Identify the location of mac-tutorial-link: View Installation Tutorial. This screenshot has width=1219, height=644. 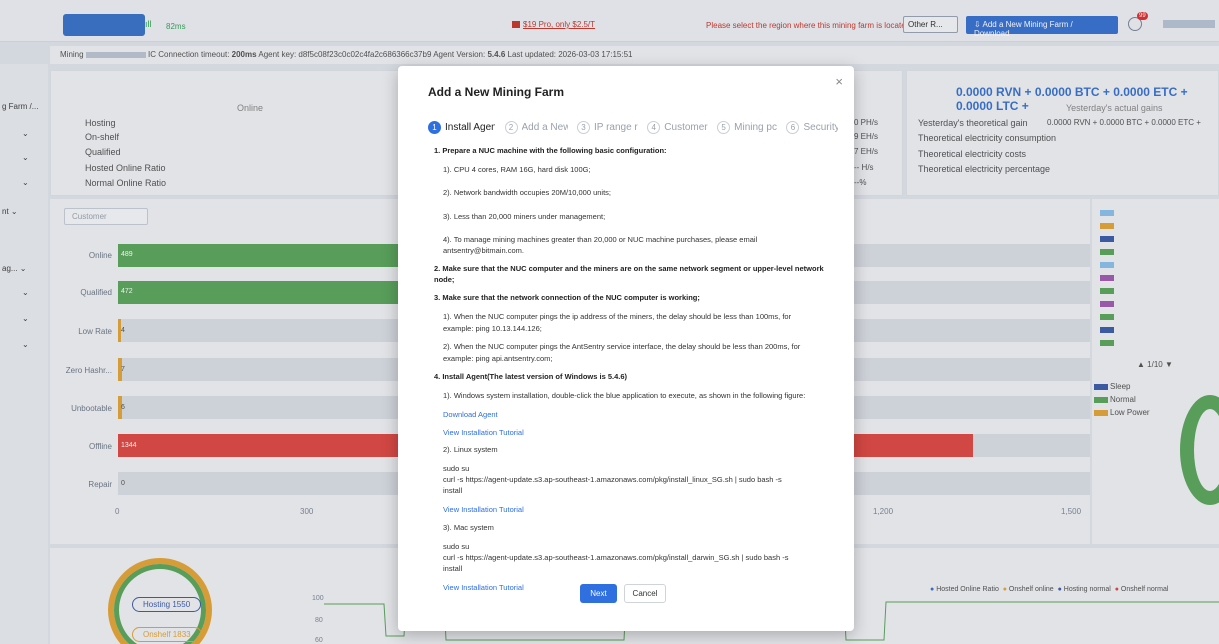
(483, 588).